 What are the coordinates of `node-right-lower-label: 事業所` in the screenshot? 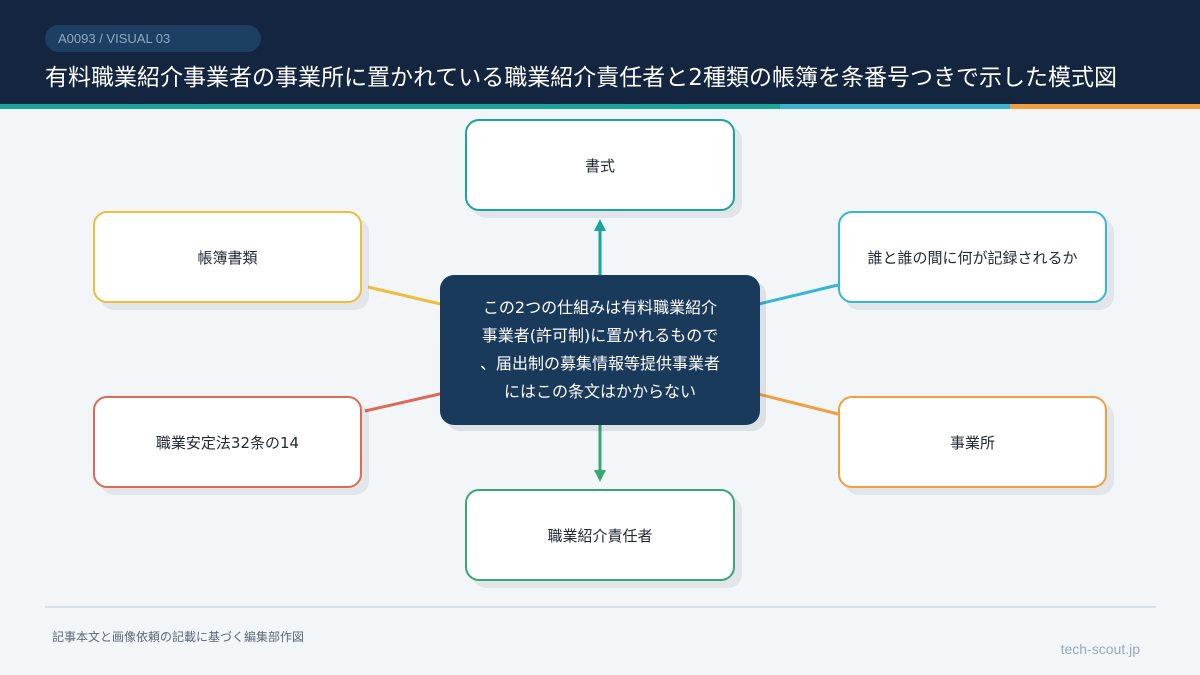 It's located at (972, 442).